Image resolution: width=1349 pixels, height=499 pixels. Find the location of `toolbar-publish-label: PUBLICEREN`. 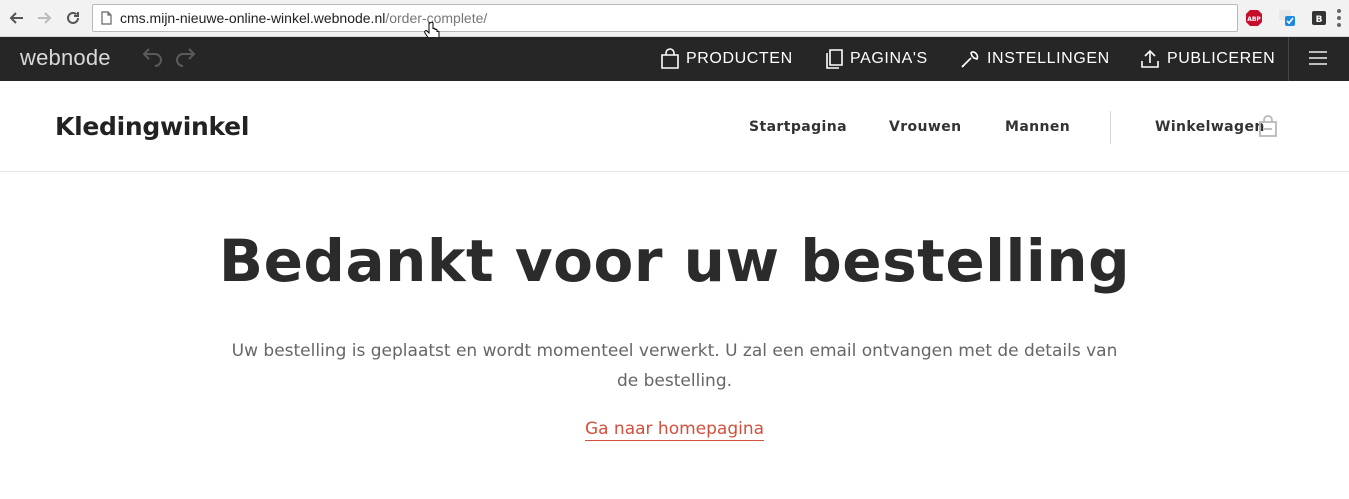

toolbar-publish-label: PUBLICEREN is located at coordinates (1221, 58).